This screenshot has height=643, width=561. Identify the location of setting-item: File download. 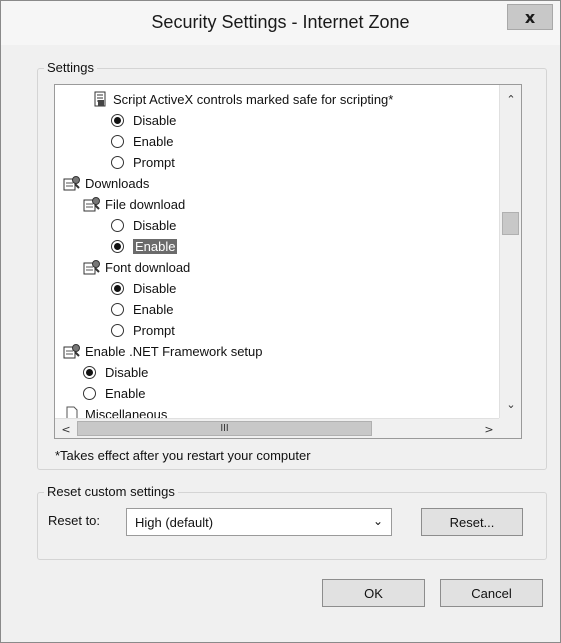
(134, 204).